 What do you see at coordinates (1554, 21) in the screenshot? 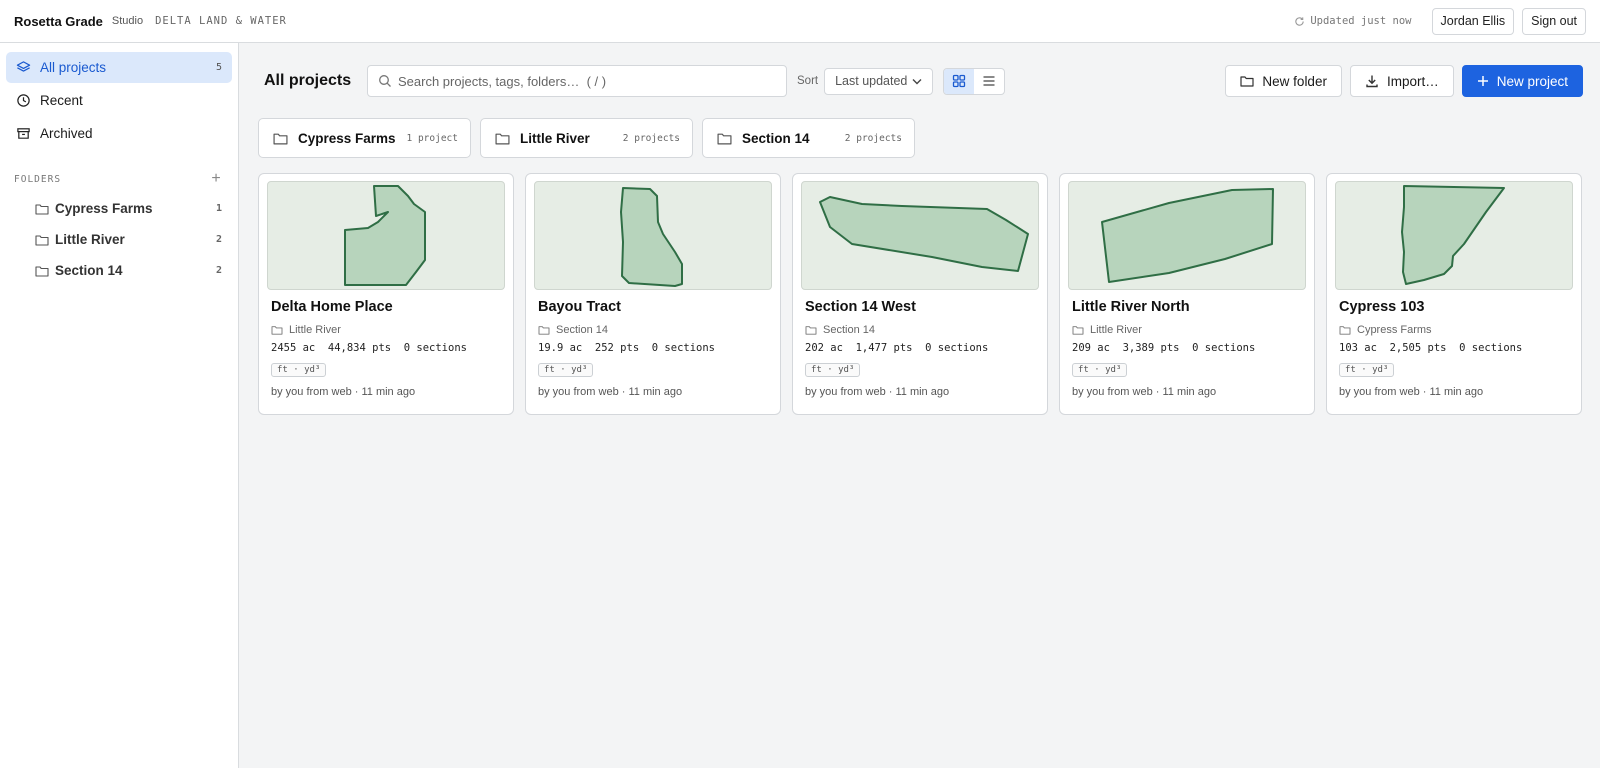
I see `sign-out-button: Sign out` at bounding box center [1554, 21].